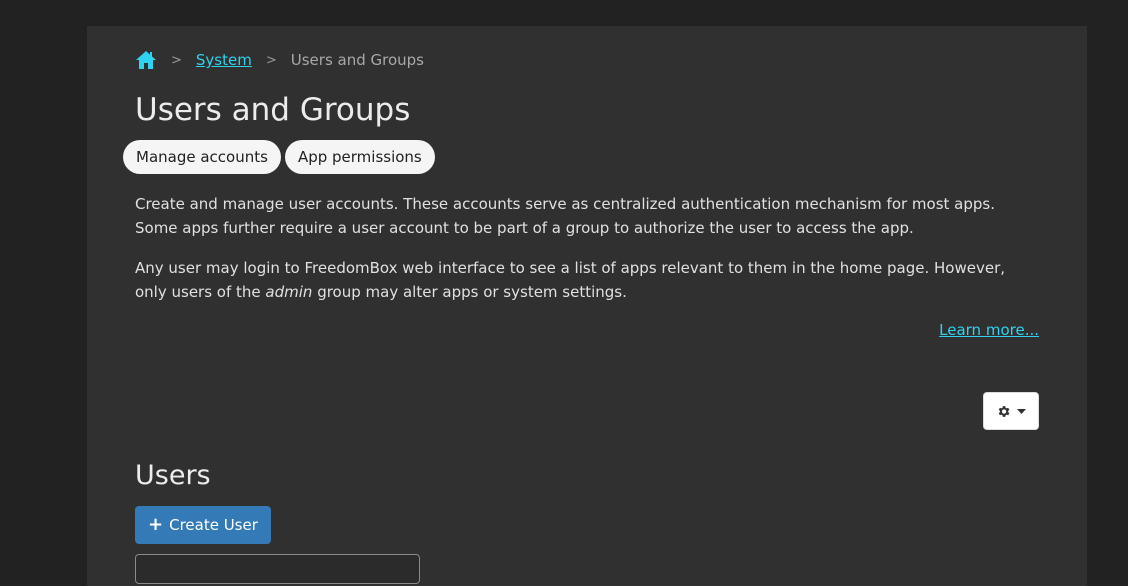  Describe the element at coordinates (469, 292) in the screenshot. I see `description-text: group may alter apps or system settings.` at that location.